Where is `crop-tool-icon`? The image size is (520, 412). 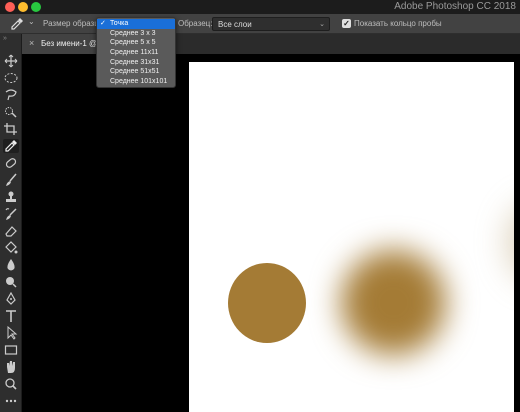
crop-tool-icon is located at coordinates (11, 129).